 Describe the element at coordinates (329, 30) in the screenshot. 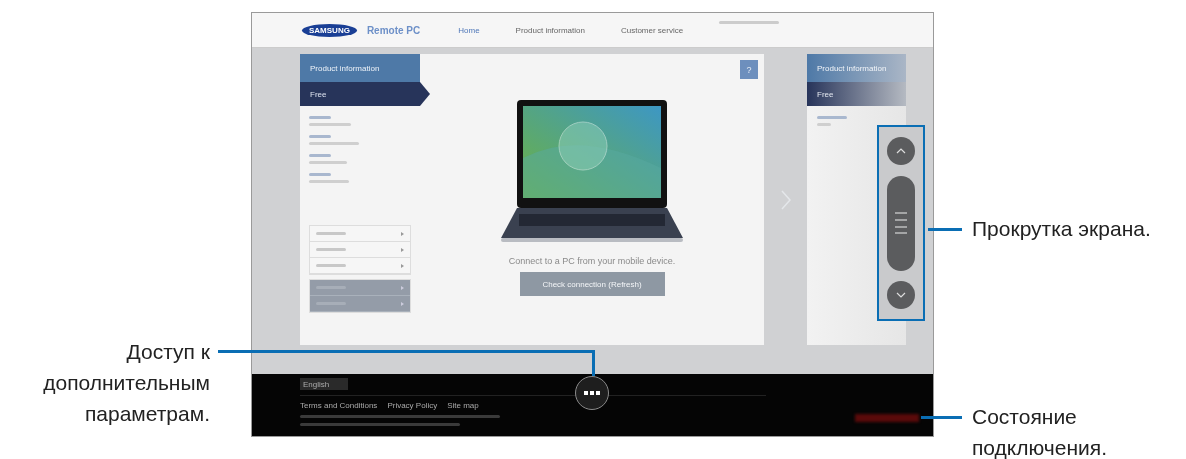

I see `samsung-logo: SAMSUNG` at that location.